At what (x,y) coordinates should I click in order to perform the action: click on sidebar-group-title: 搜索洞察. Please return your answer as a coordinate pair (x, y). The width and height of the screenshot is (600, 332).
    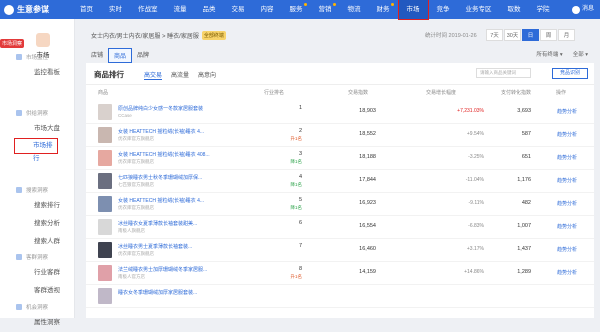
    Looking at the image, I should click on (37, 190).